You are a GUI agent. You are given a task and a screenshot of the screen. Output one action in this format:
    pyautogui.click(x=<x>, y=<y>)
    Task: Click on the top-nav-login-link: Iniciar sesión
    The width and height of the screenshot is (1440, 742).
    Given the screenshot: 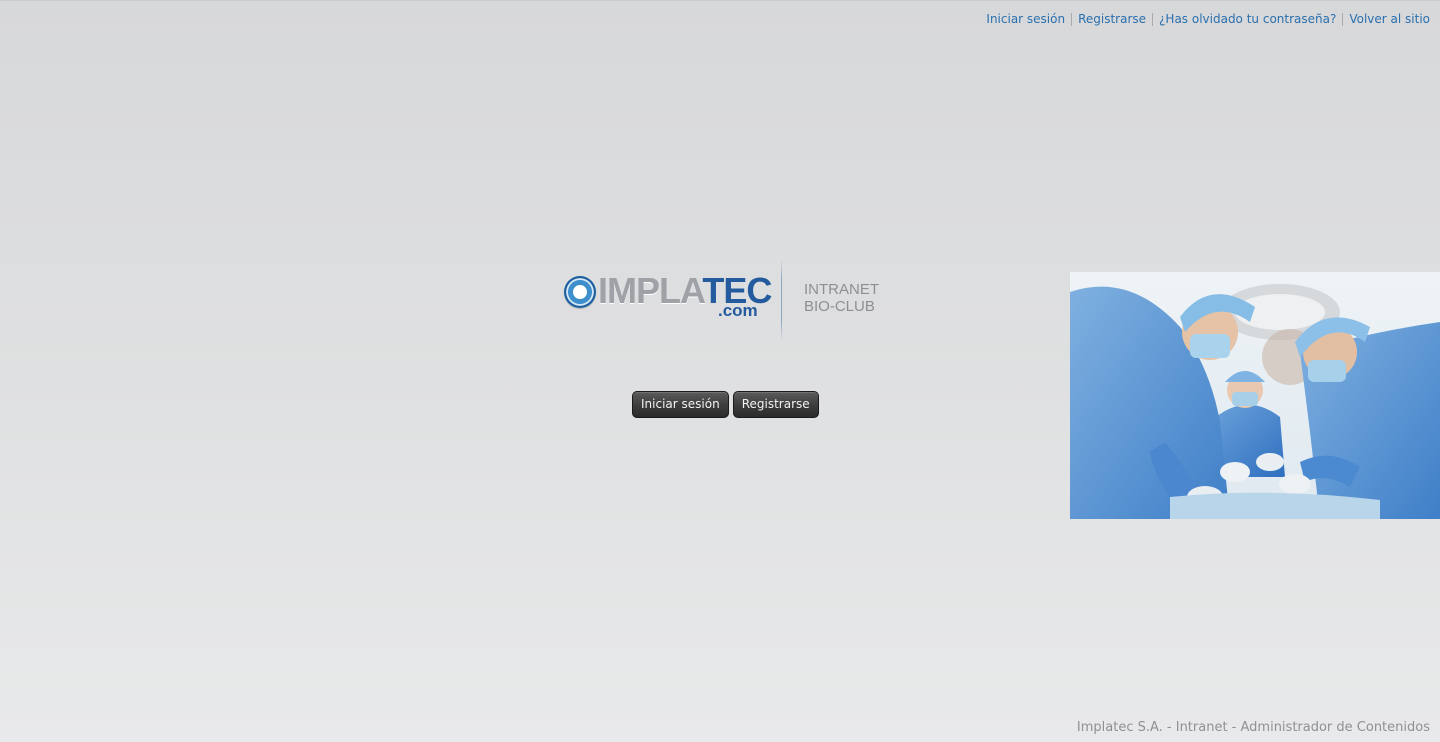 What is the action you would take?
    pyautogui.click(x=1025, y=19)
    